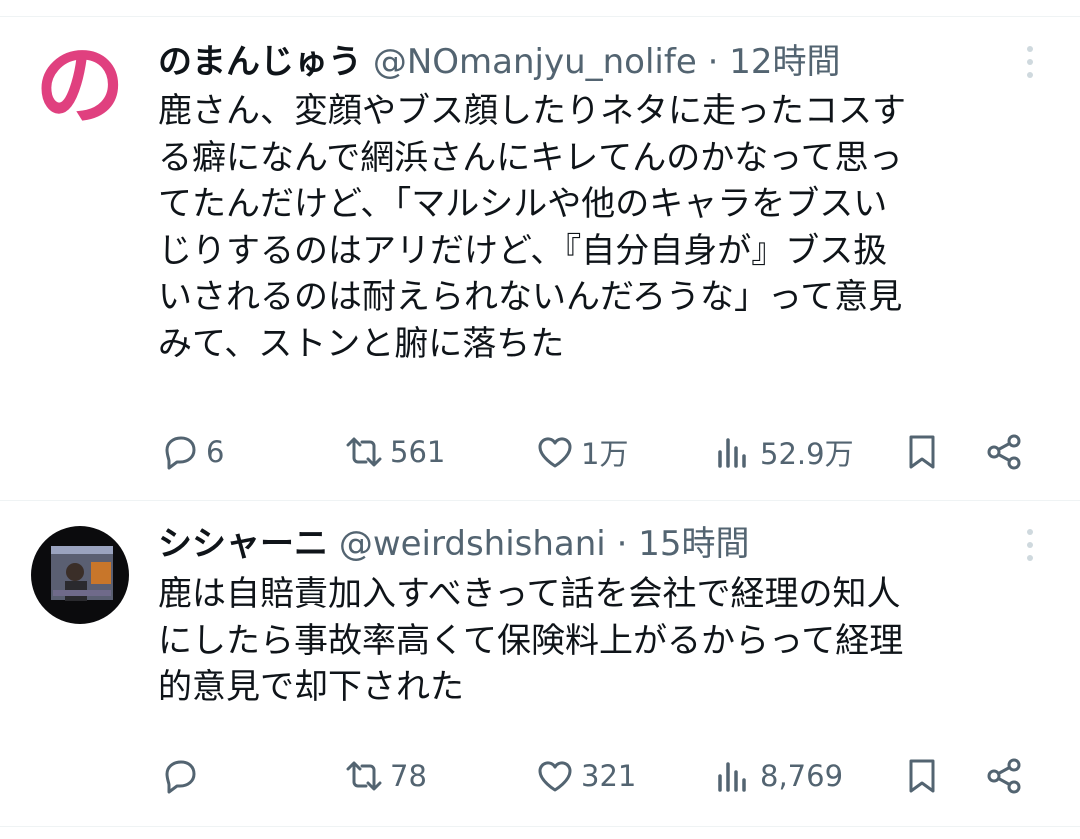 The width and height of the screenshot is (1080, 839). I want to click on retweet-count: 78, so click(408, 776).